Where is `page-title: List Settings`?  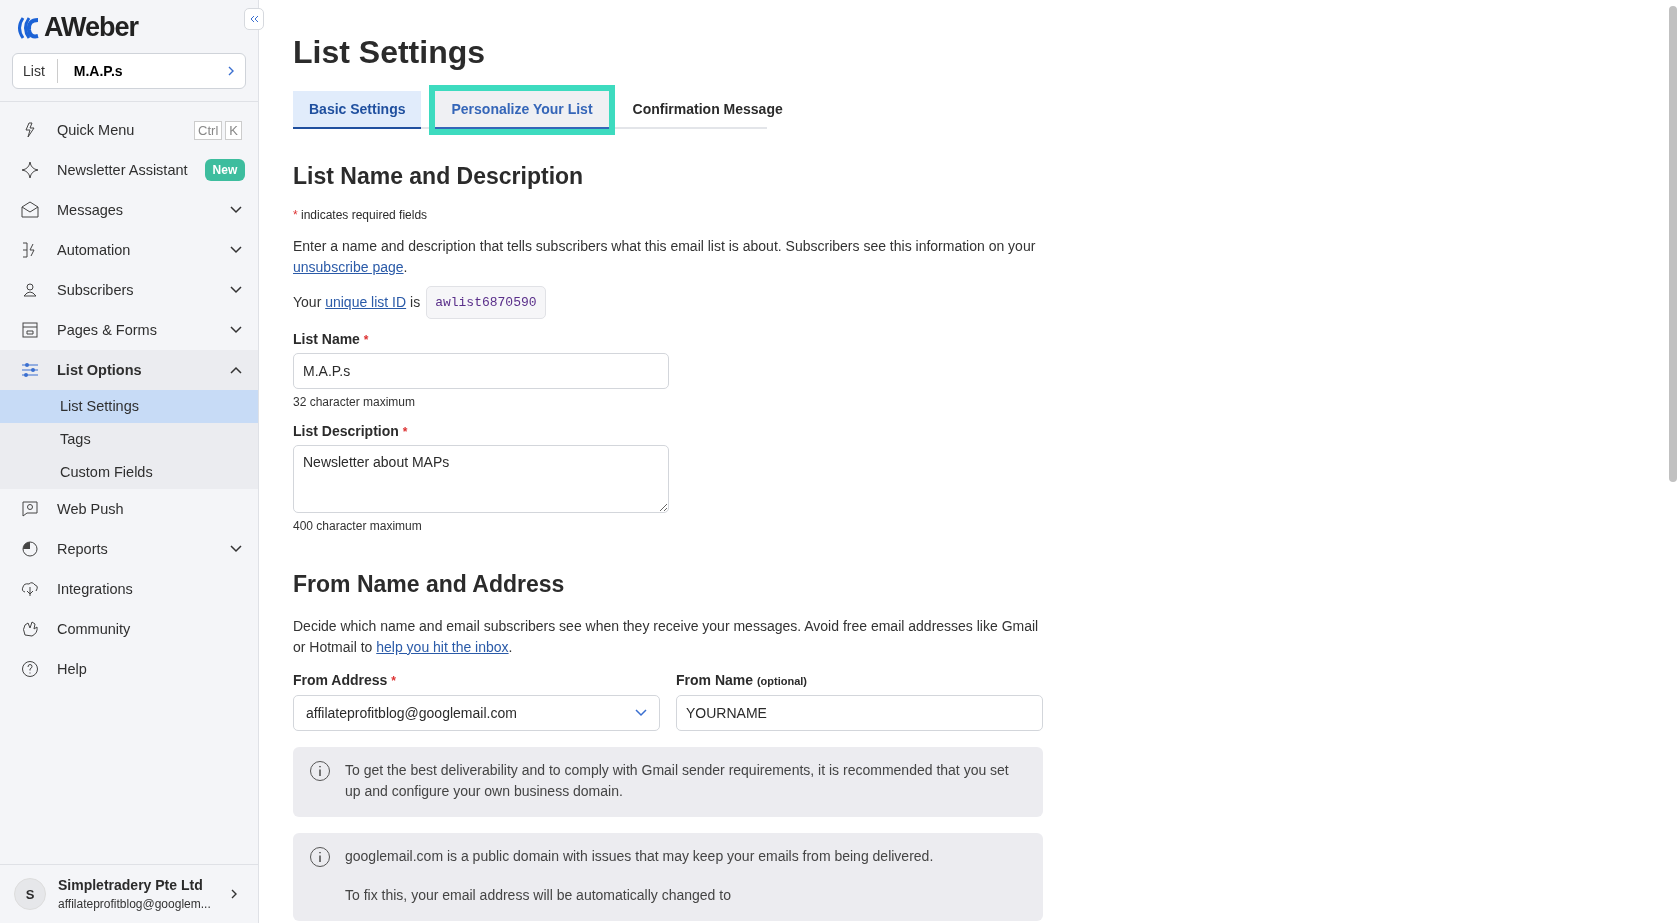 page-title: List Settings is located at coordinates (389, 52).